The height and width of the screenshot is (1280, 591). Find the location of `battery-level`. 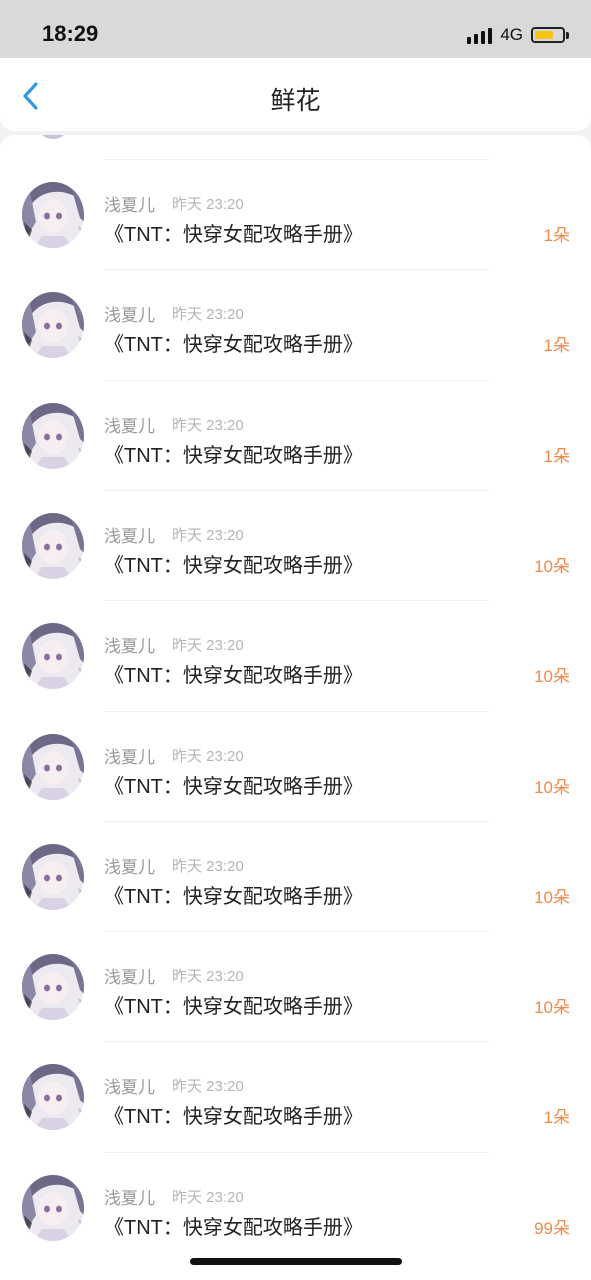

battery-level is located at coordinates (544, 35).